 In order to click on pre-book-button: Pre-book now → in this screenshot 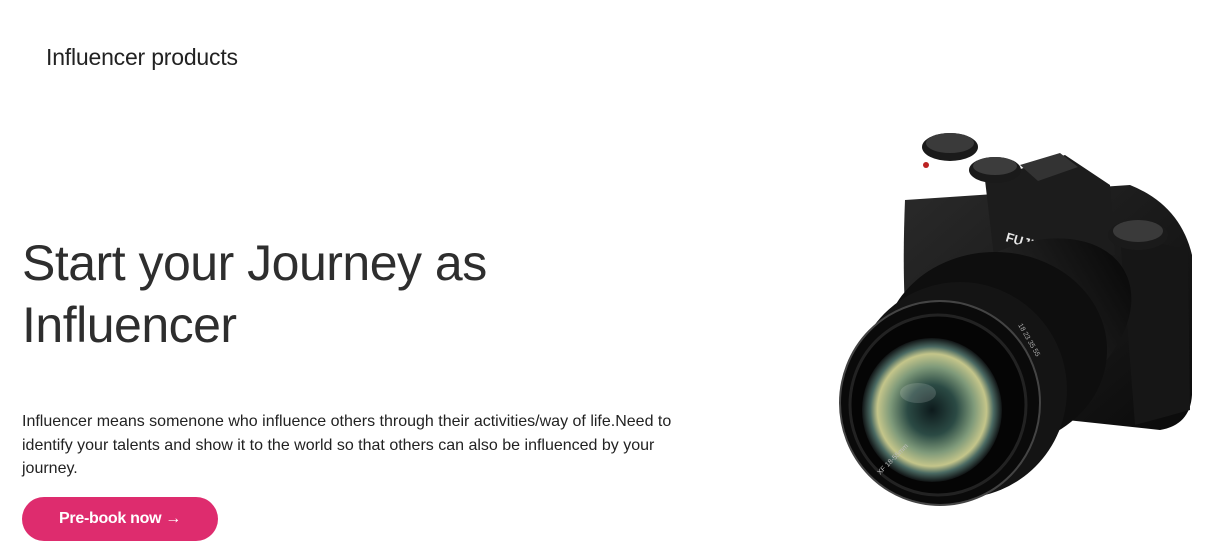, I will do `click(120, 519)`.